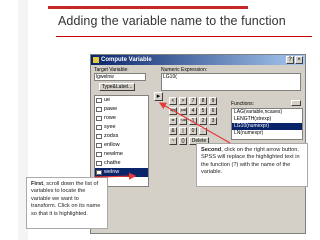 The image size is (320, 240). Describe the element at coordinates (115, 176) in the screenshot. I see `arrow-to-highlighted-variable` at that location.